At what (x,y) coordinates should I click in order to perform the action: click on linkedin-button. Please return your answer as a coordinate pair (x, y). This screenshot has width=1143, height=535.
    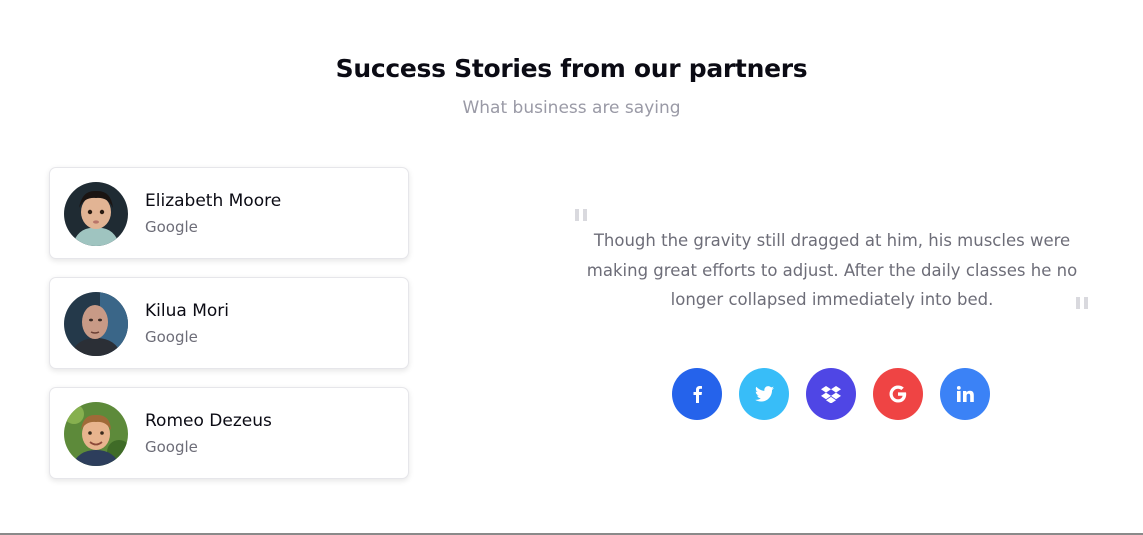
    Looking at the image, I should click on (965, 394).